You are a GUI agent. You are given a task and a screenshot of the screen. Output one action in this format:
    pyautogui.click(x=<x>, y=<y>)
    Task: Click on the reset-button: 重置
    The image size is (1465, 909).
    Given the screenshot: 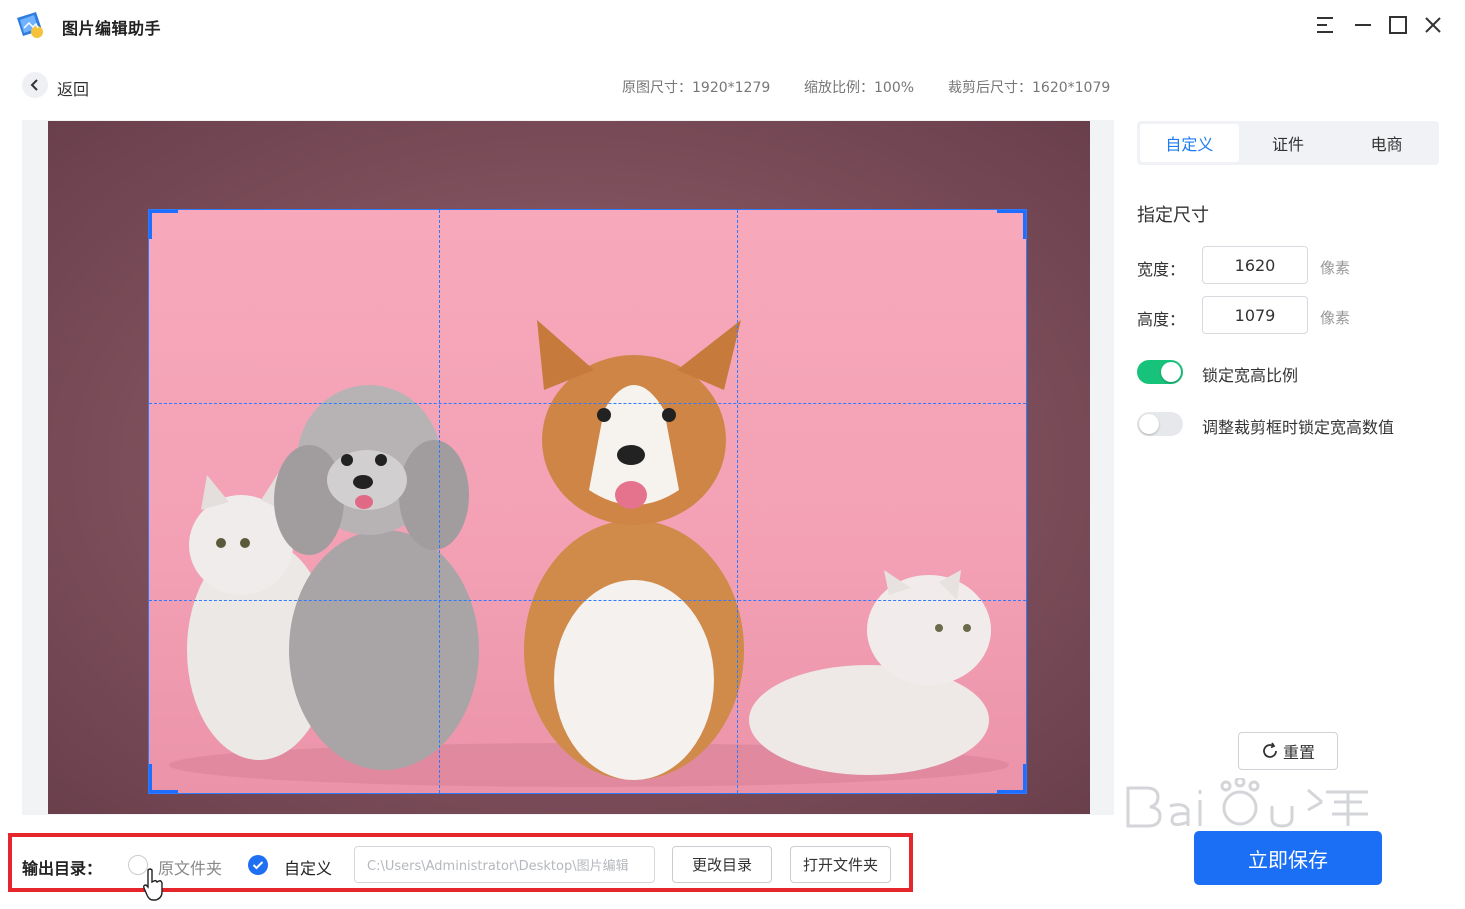 What is the action you would take?
    pyautogui.click(x=1288, y=751)
    